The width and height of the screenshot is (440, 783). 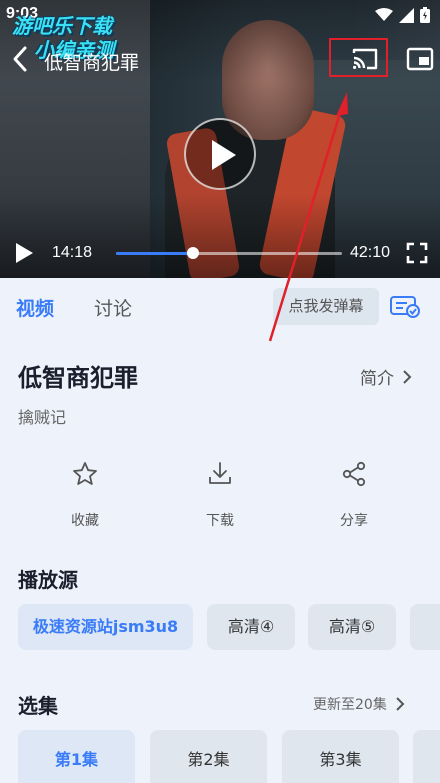 I want to click on episode-update-link: 更新至20集, so click(x=359, y=704).